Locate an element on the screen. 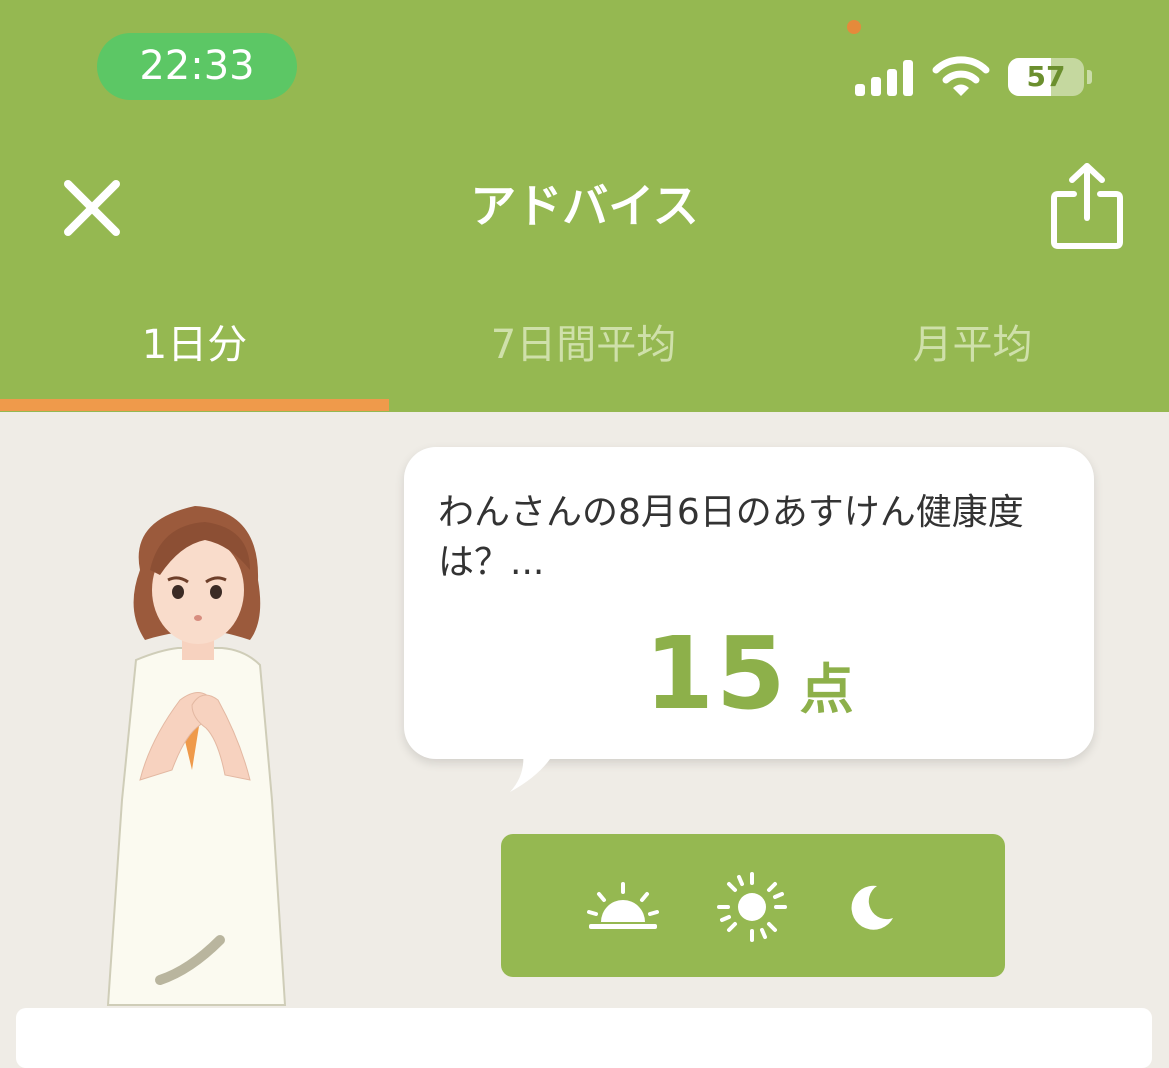 This screenshot has height=1068, width=1169. status-time: 22:33 is located at coordinates (197, 66).